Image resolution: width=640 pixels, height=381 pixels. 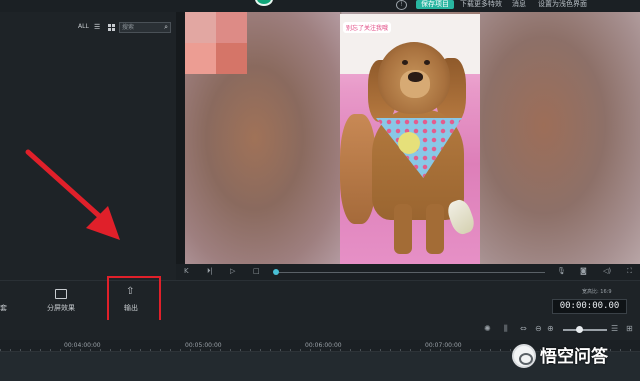 I want to click on volume-icon: ◁), so click(x=607, y=271).